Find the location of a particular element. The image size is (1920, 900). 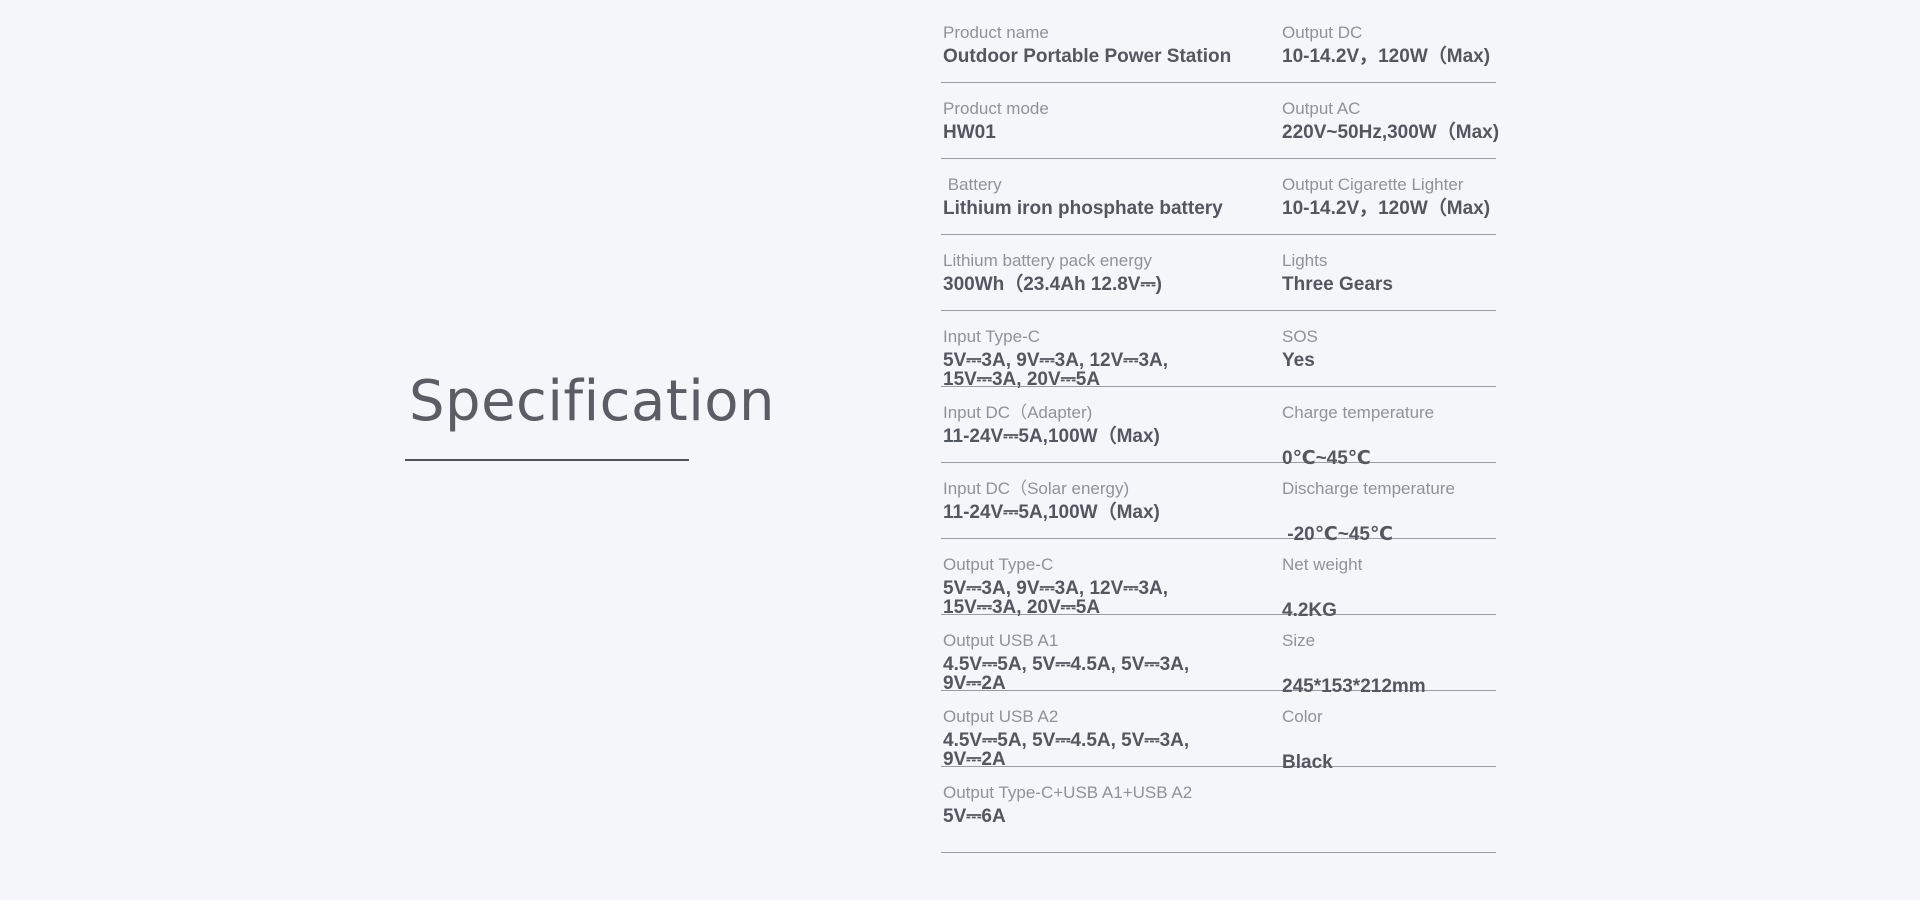

spec-cell: Input DC（Adapter) 11-24V⎓5A,100W（Max) is located at coordinates (1108, 424).